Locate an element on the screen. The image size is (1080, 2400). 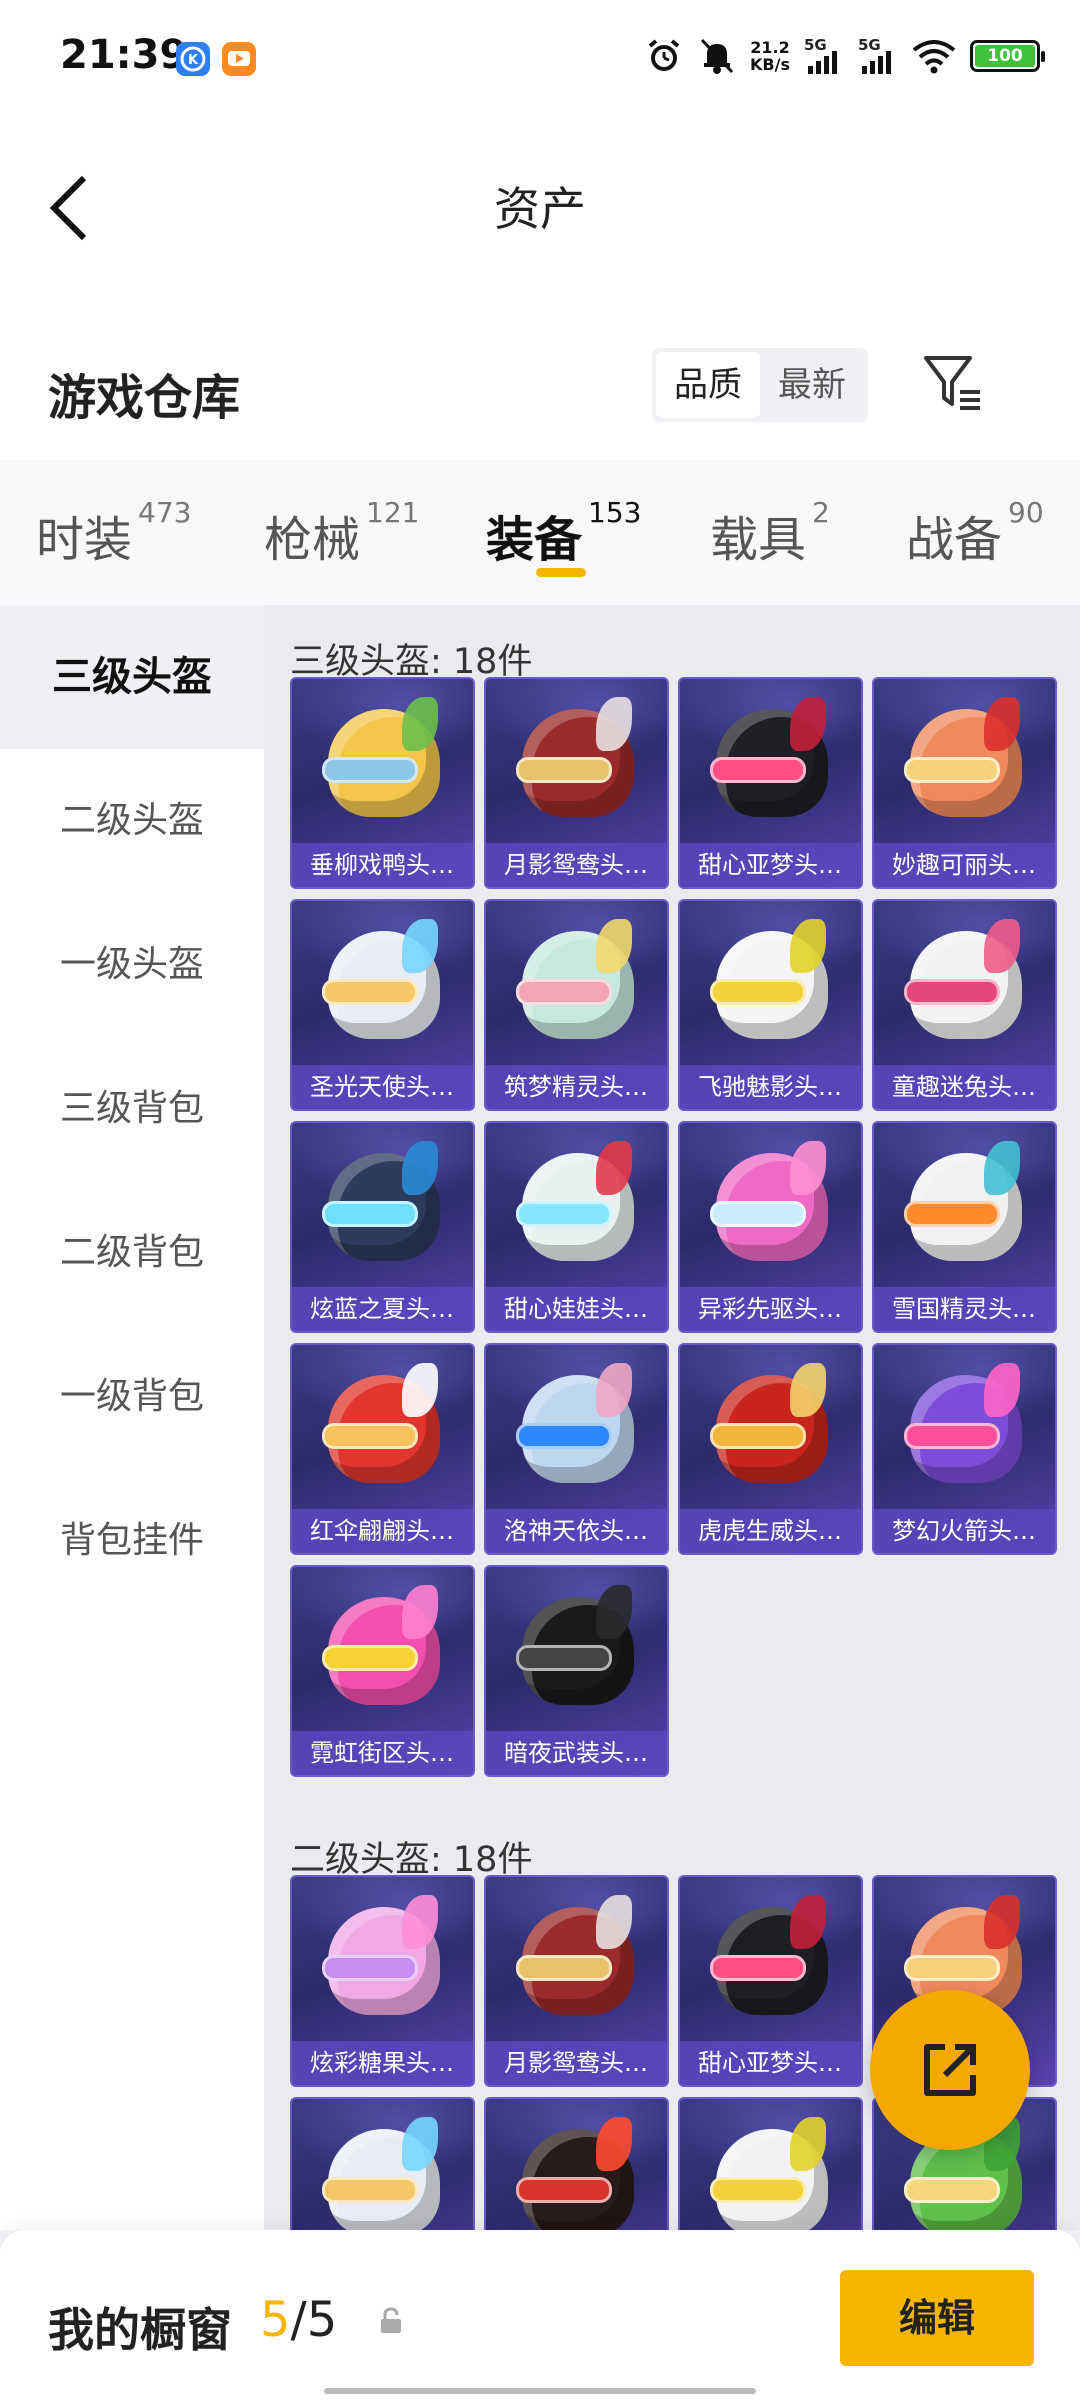
tab-vehicles: 载具 2 is located at coordinates (770, 533).